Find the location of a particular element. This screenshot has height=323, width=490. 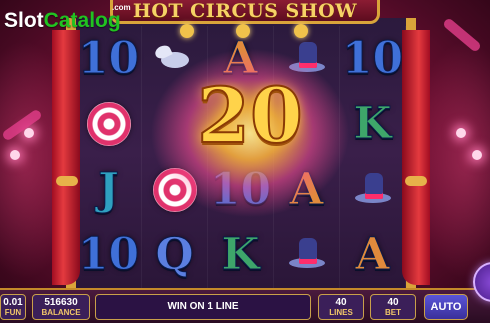

balance-display: 516630 BALANCE is located at coordinates (61, 307).